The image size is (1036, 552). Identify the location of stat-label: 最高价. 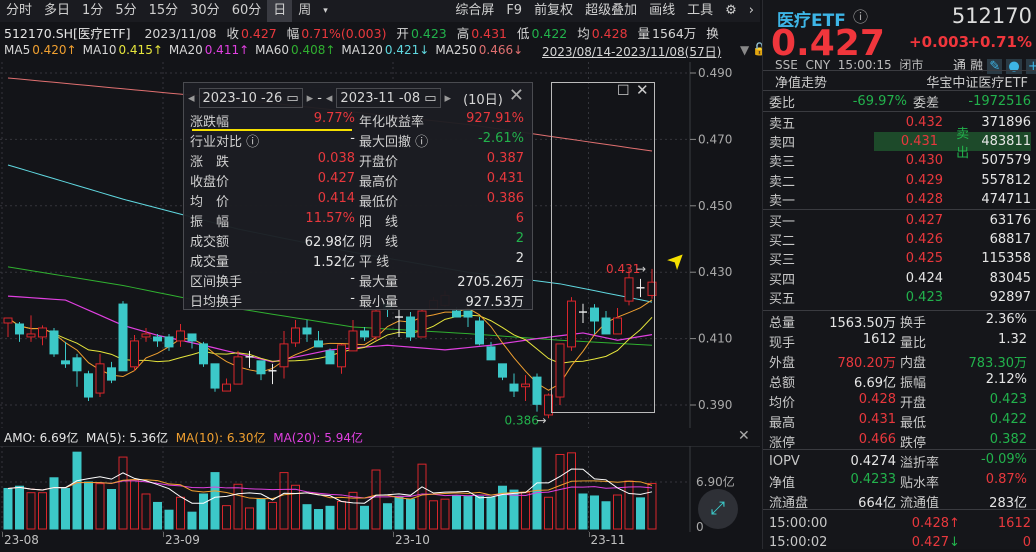
(379, 182).